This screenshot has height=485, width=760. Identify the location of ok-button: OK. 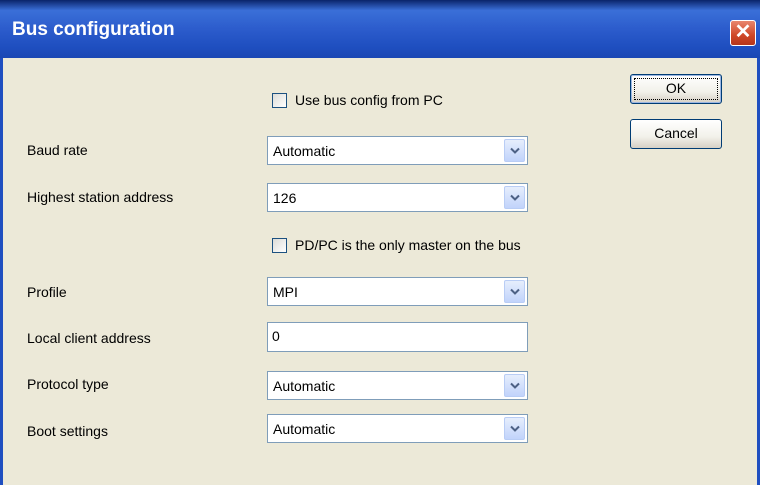
(676, 89).